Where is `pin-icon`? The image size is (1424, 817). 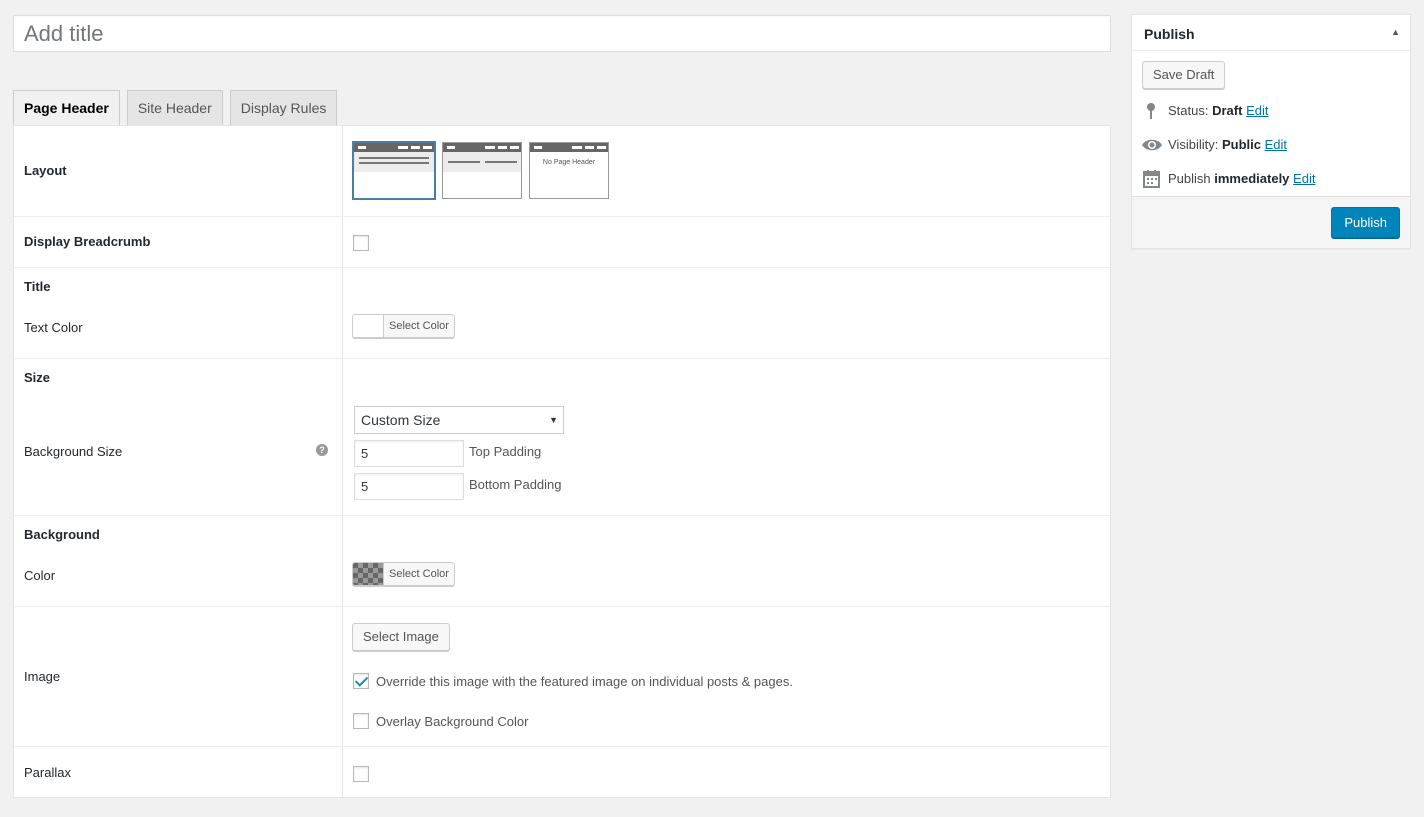
pin-icon is located at coordinates (1152, 111).